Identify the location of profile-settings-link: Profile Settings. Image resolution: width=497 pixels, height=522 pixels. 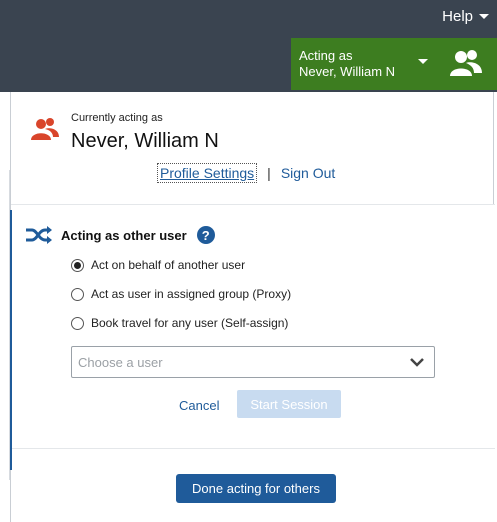
(207, 173).